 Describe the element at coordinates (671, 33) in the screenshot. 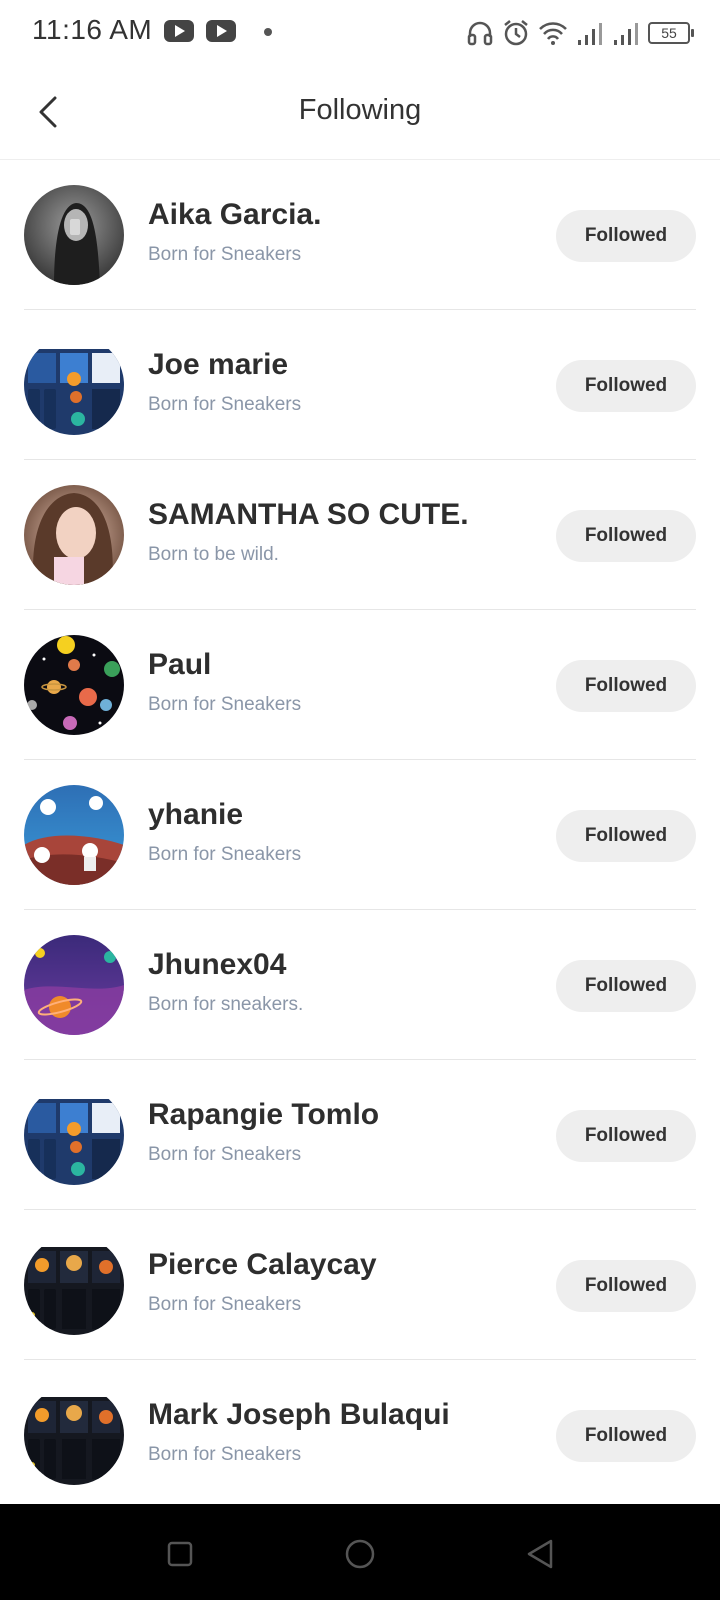

I see `battery-icon: 55` at that location.